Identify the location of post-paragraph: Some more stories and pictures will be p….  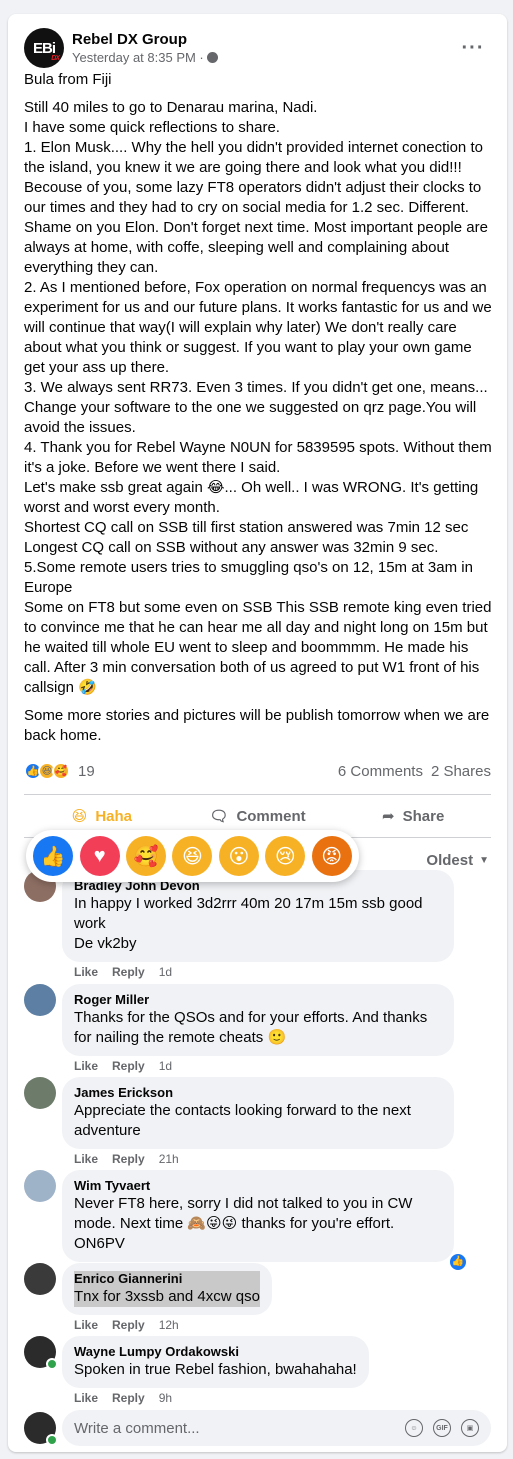
(257, 725).